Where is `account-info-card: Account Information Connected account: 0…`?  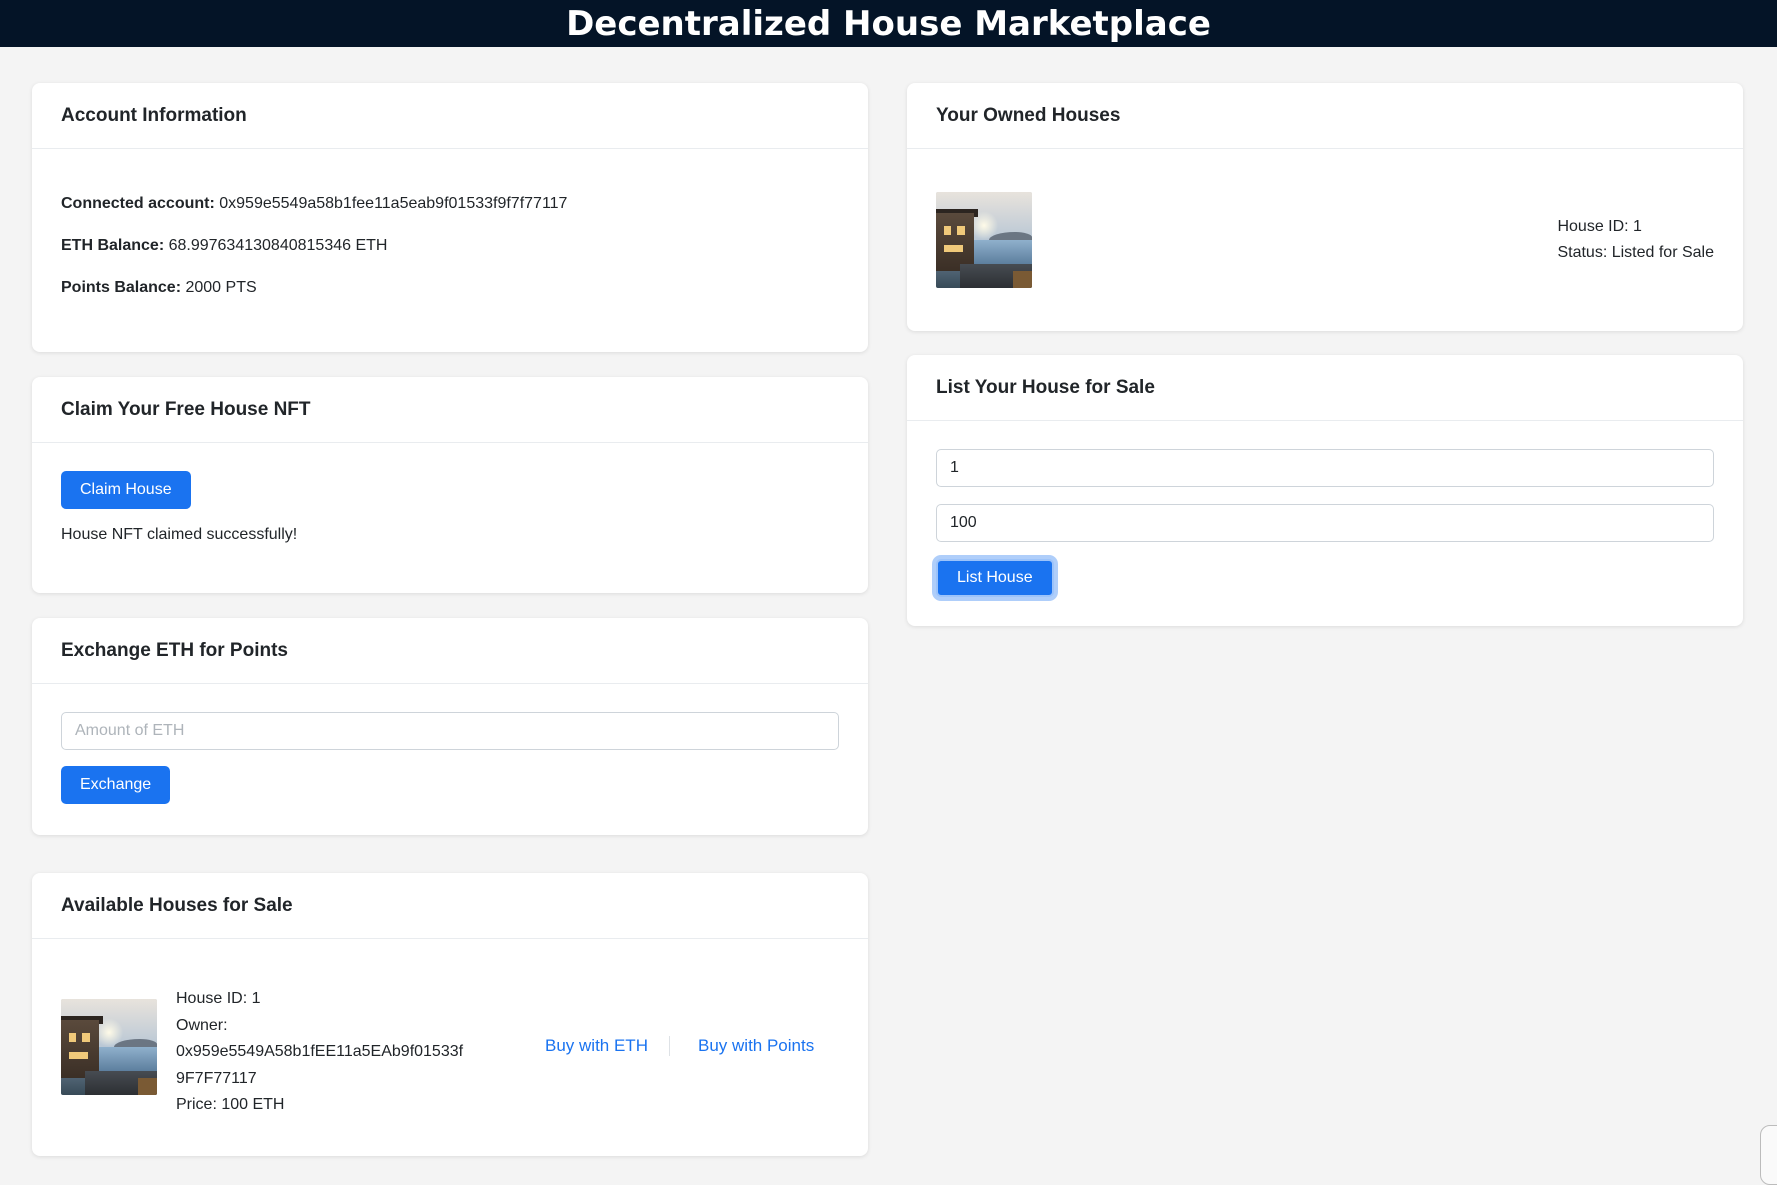
account-info-card: Account Information Connected account: 0… is located at coordinates (450, 217).